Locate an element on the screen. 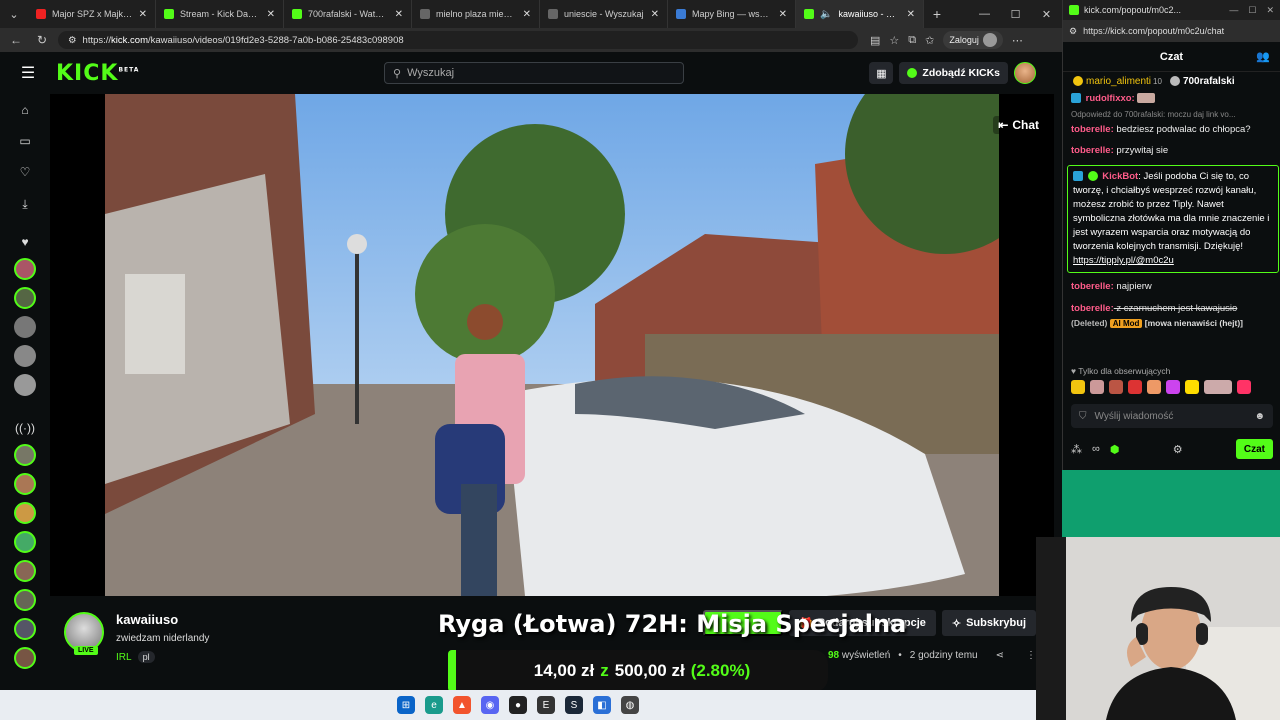  tipply-link: https://tipply.pl/@m0c2u is located at coordinates (1123, 260).